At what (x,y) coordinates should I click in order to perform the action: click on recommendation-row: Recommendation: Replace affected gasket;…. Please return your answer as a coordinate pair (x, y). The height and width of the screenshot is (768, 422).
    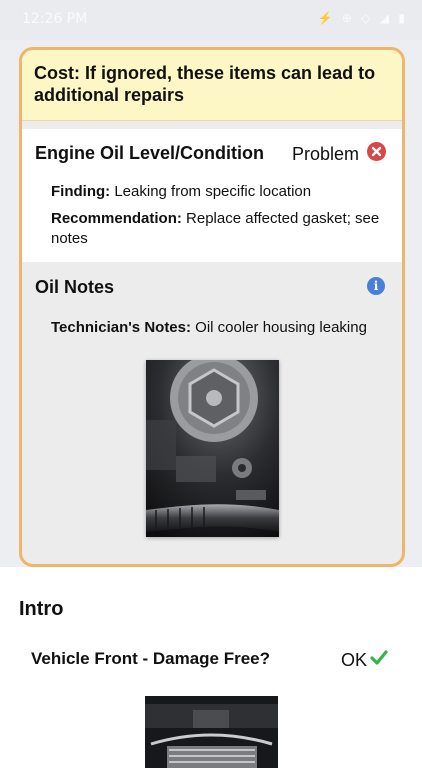
    Looking at the image, I should click on (223, 229).